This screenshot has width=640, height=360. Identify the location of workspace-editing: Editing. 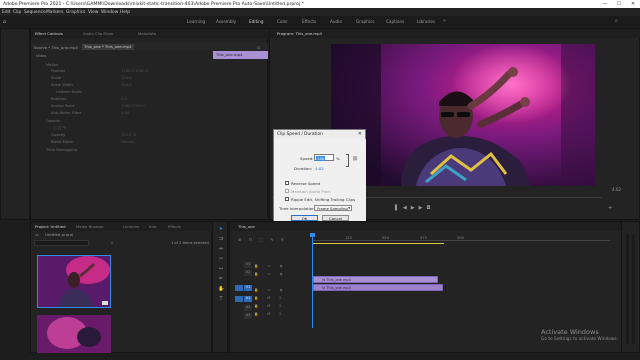
(256, 21).